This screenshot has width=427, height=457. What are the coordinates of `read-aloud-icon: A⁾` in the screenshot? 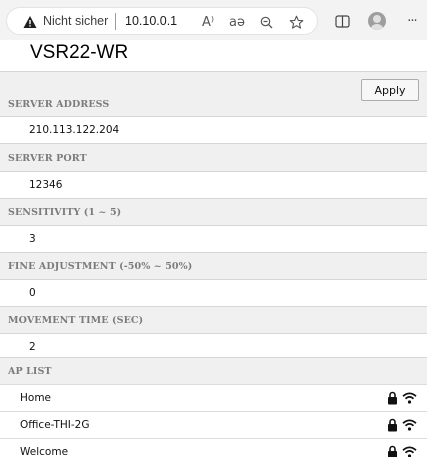 It's located at (208, 22).